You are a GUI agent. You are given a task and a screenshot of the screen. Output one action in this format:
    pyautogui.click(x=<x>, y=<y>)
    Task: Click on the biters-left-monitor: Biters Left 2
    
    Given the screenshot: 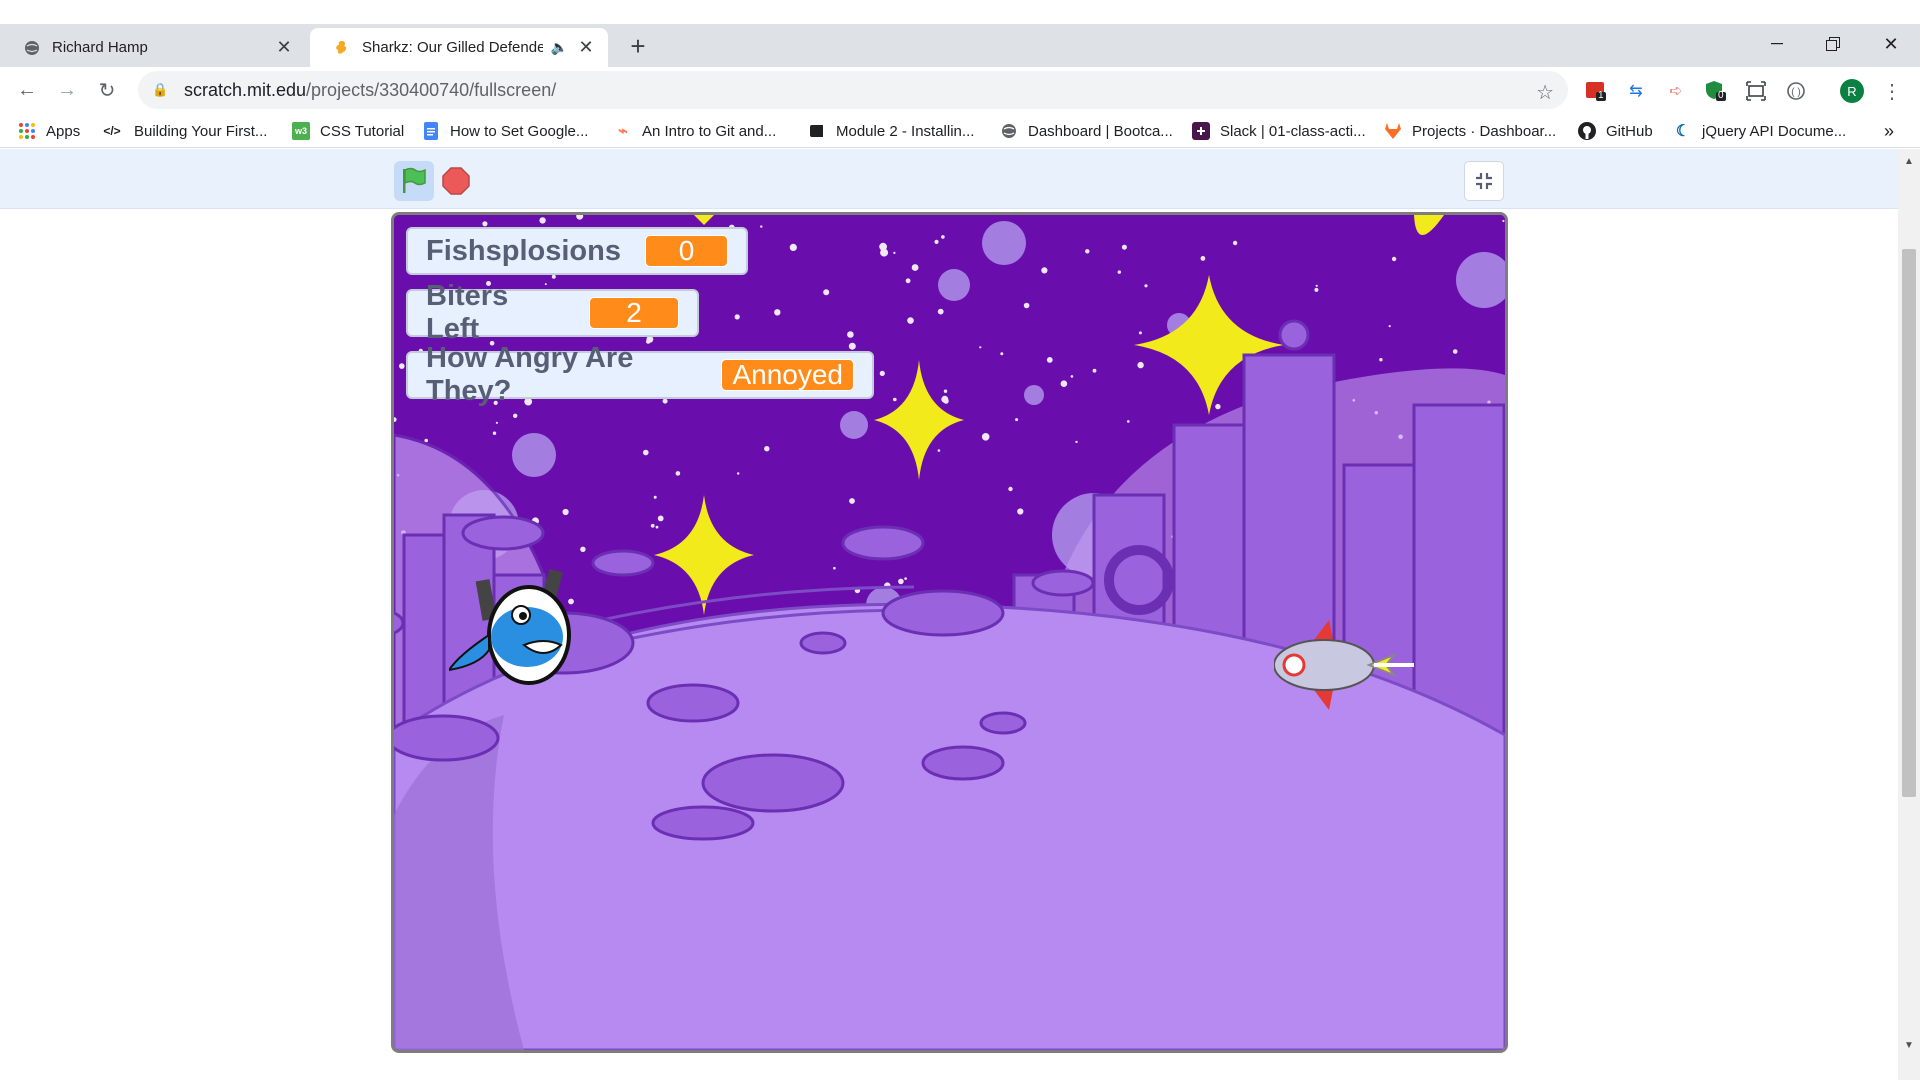 What is the action you would take?
    pyautogui.click(x=552, y=312)
    